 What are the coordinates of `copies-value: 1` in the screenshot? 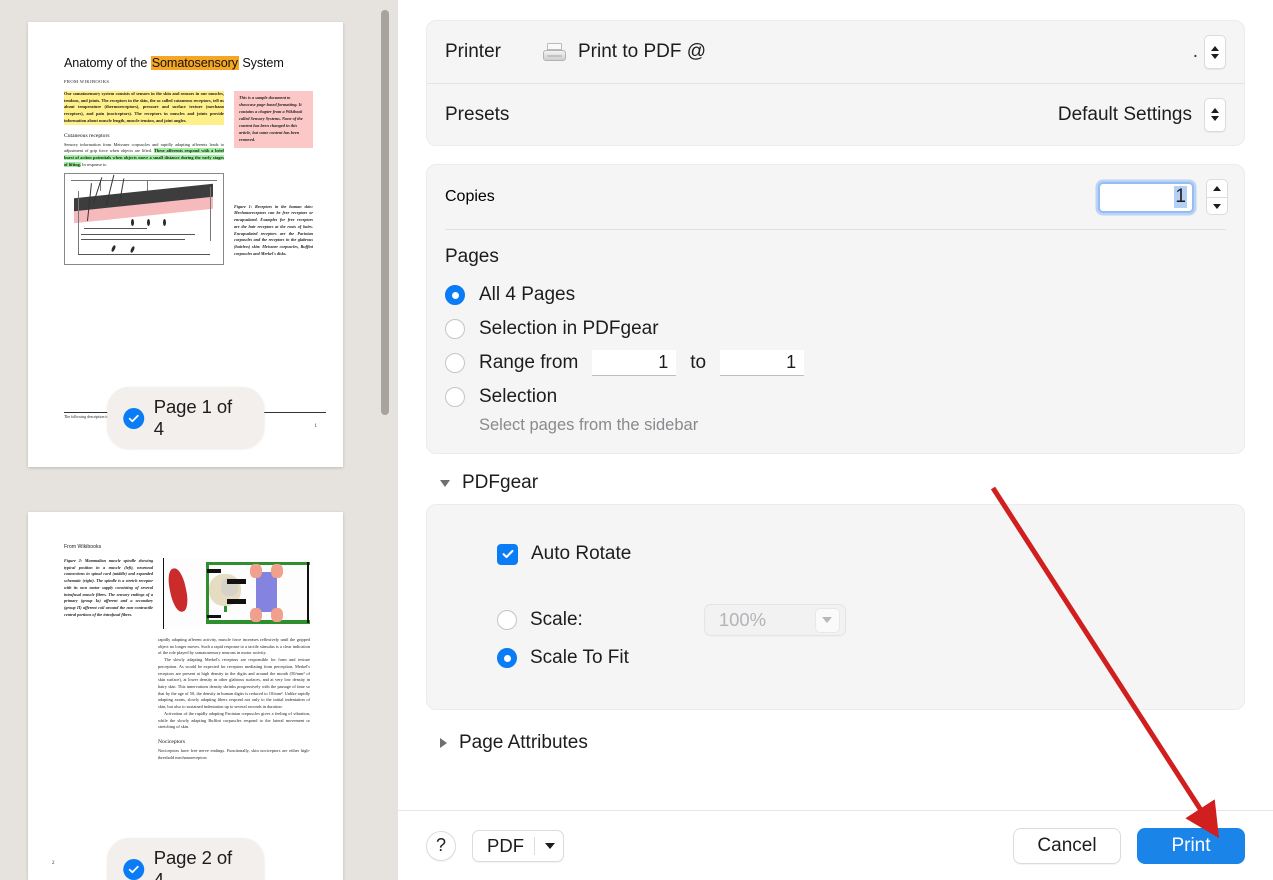 It's located at (1180, 197).